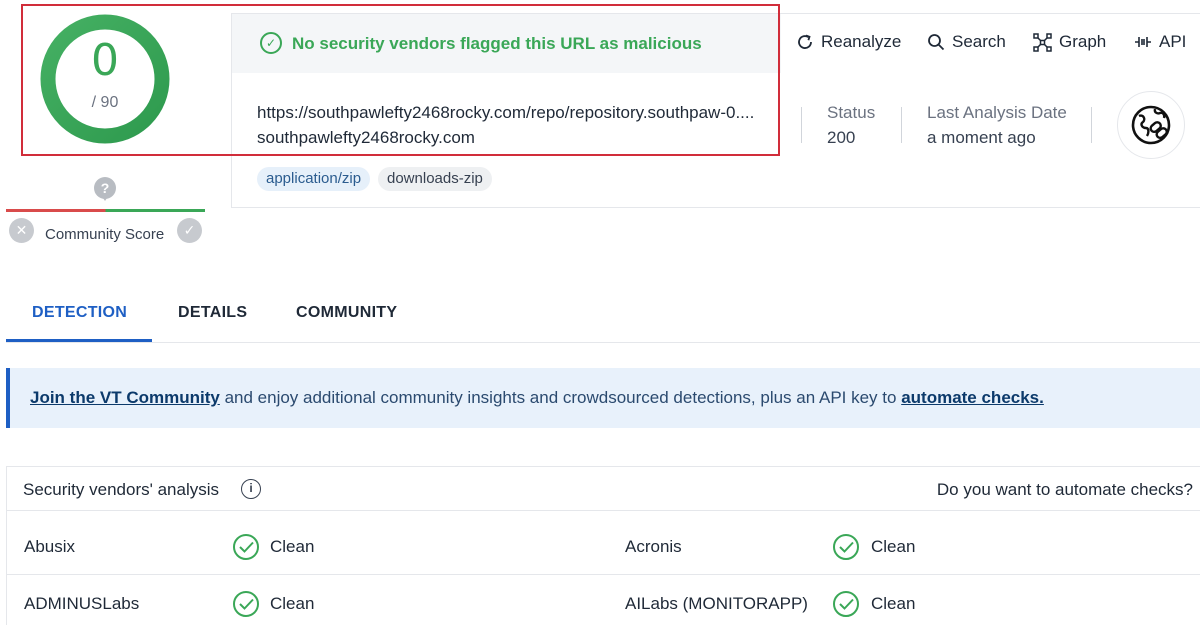 This screenshot has width=1200, height=625. I want to click on tab-detection: DETECTION, so click(79, 313).